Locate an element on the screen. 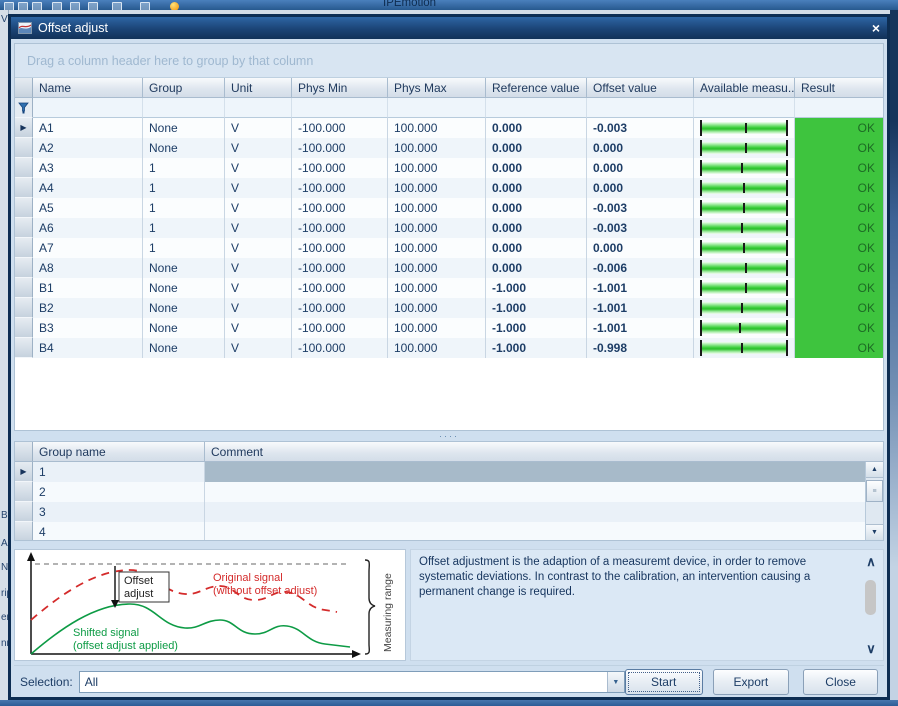 This screenshot has width=898, height=706. column-header-offset-value: Offset value is located at coordinates (640, 88).